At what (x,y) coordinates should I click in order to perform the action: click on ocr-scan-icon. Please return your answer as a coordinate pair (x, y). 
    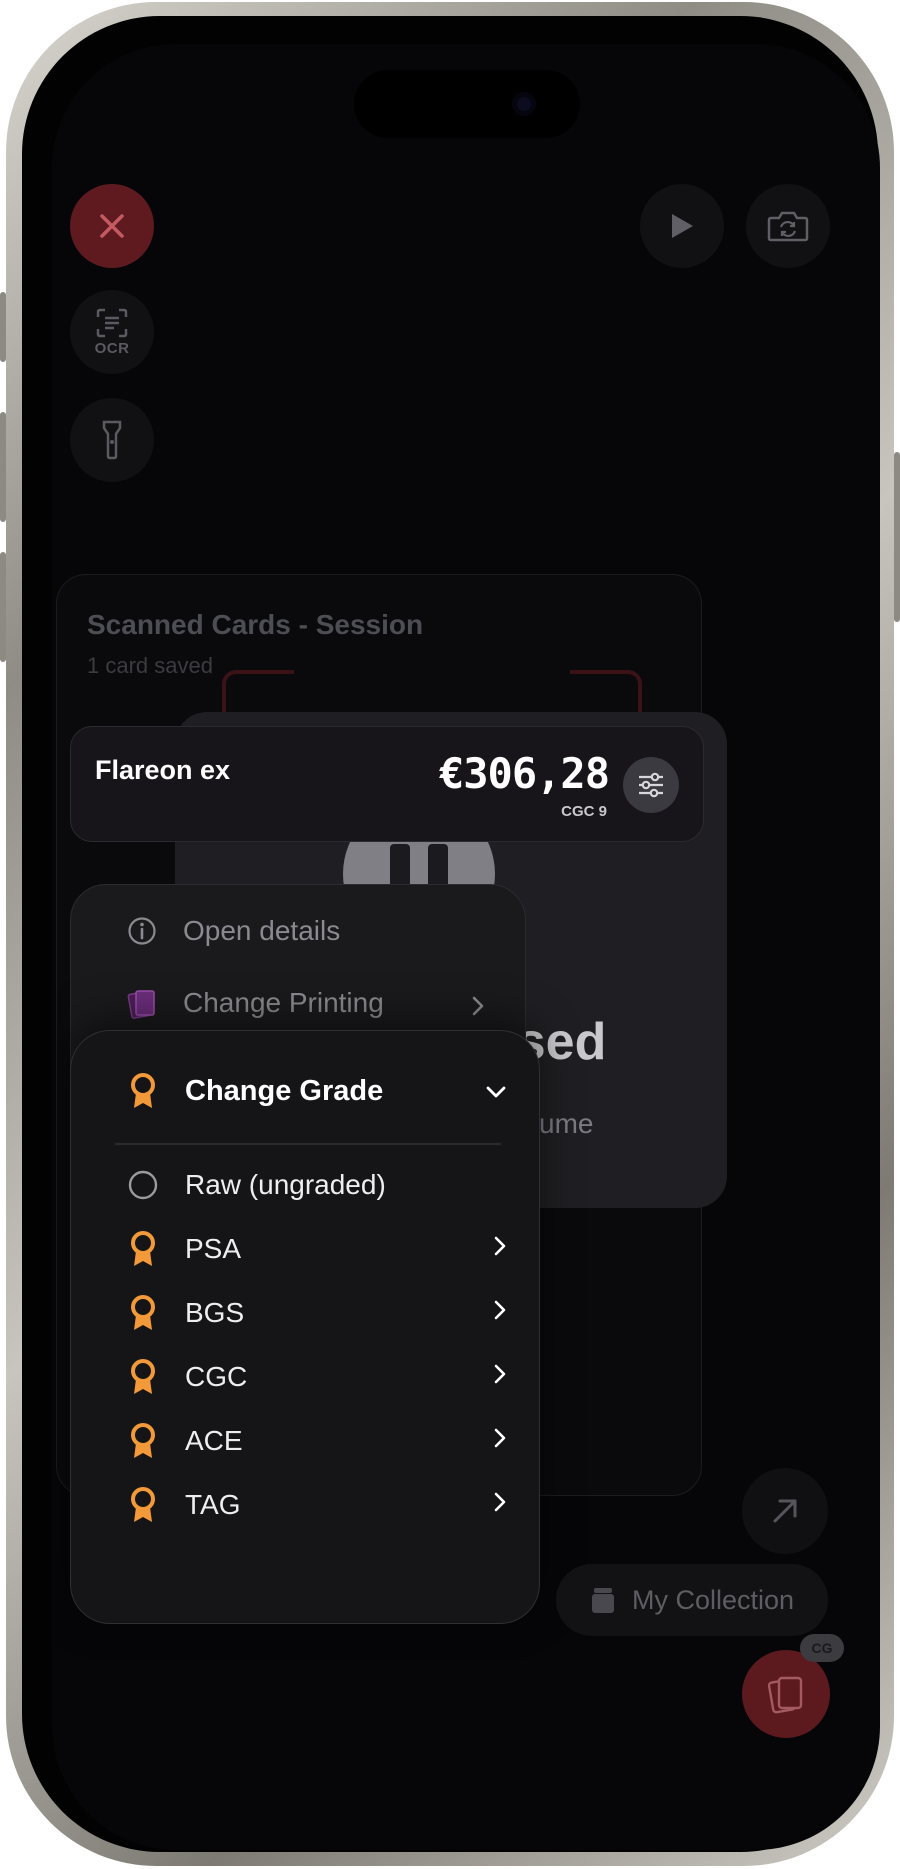
    Looking at the image, I should click on (112, 322).